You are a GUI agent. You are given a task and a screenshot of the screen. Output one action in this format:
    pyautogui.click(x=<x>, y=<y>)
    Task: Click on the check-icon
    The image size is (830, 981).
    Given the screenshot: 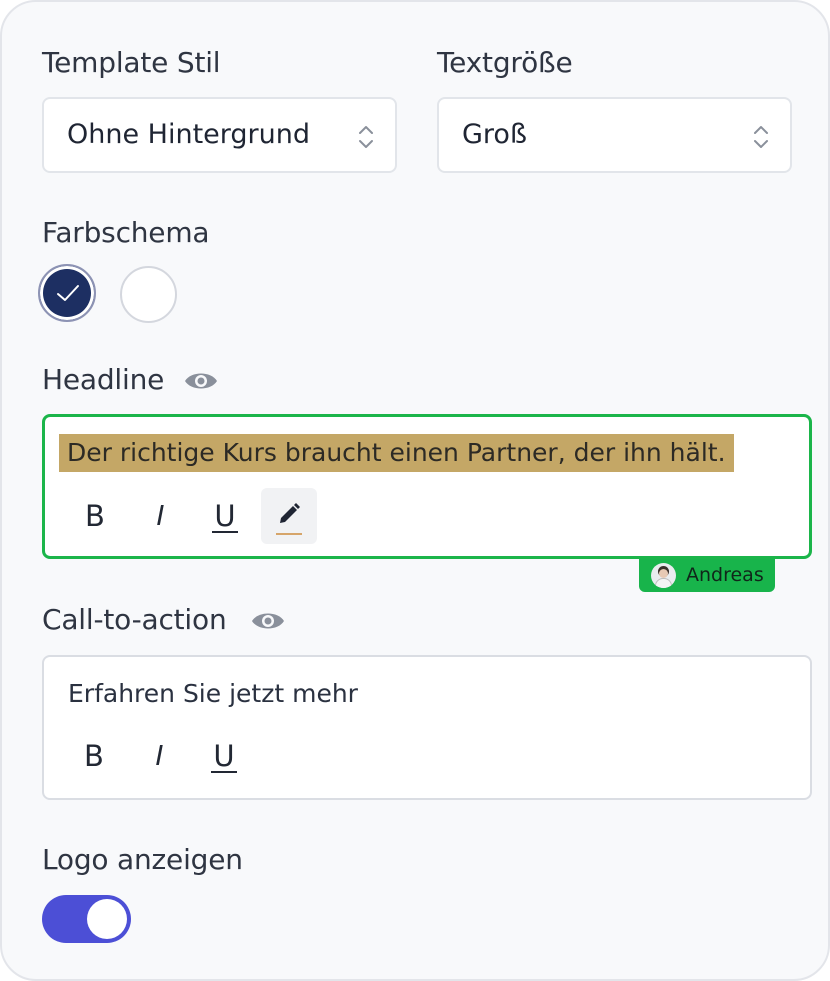 What is the action you would take?
    pyautogui.click(x=68, y=293)
    